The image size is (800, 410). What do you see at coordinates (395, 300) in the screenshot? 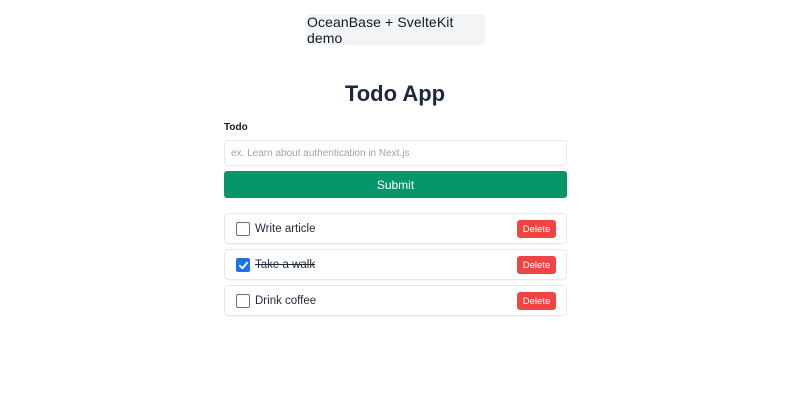
I see `todo-item: Drink coffee Delete` at bounding box center [395, 300].